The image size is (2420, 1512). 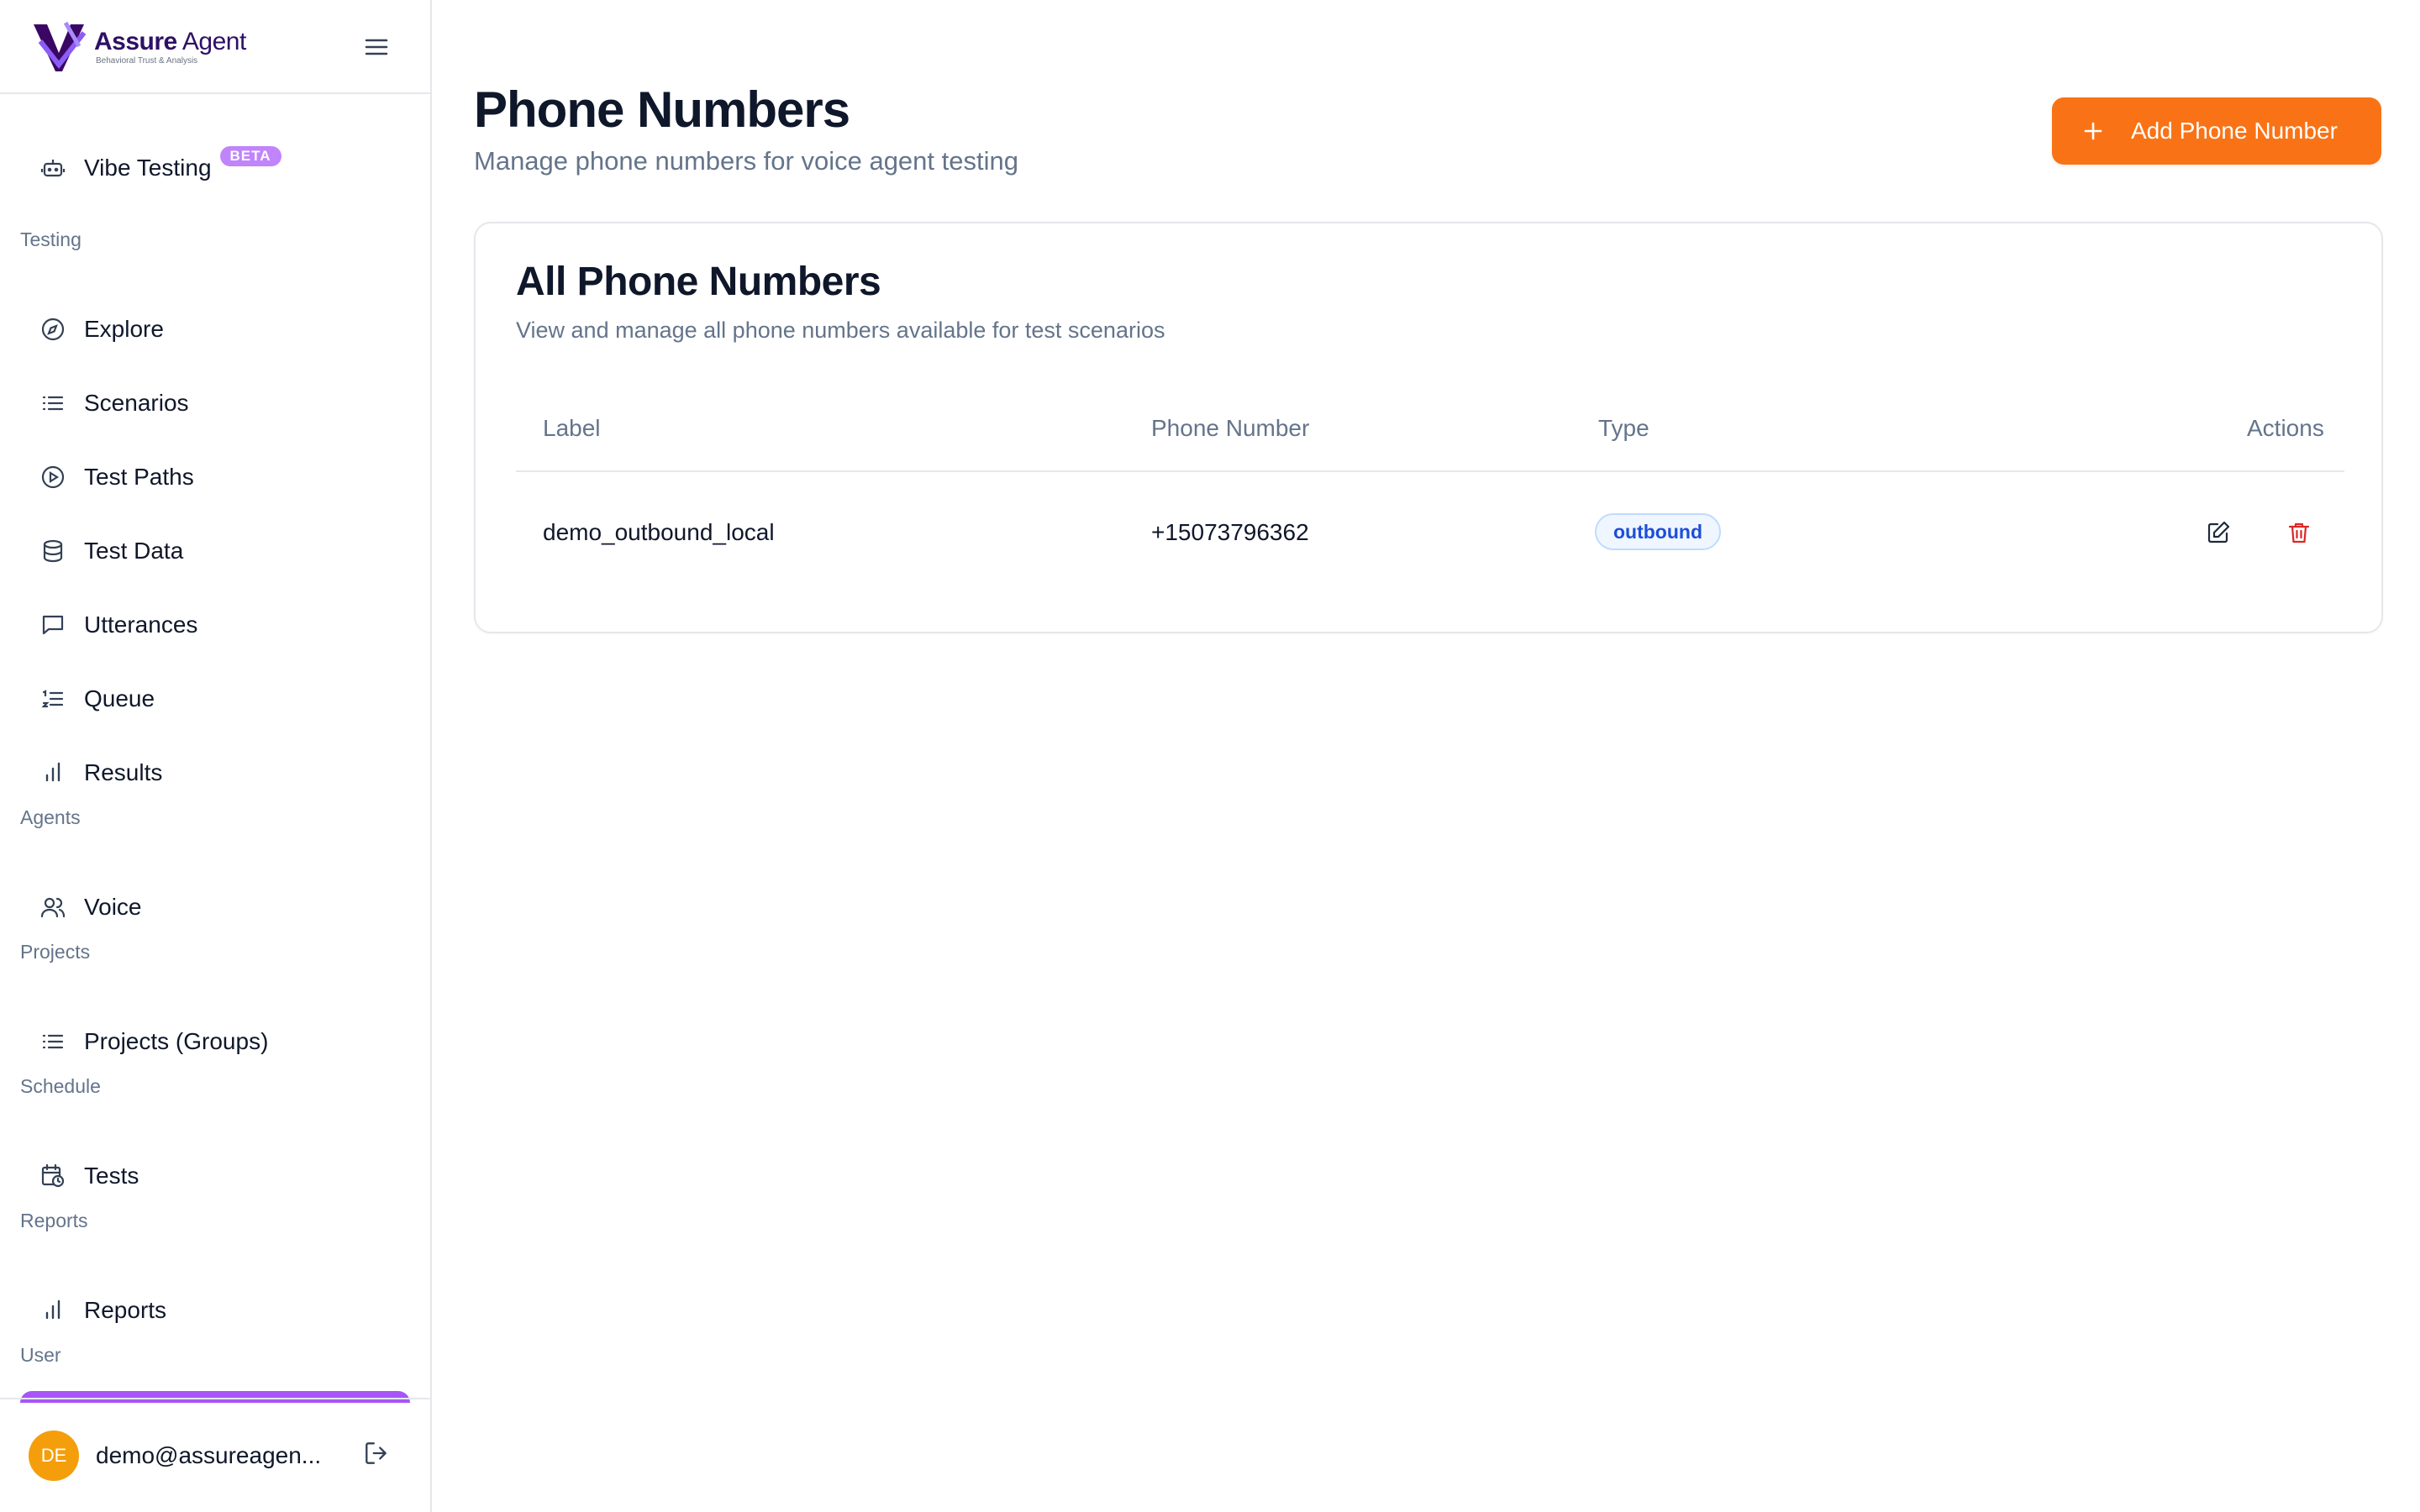 I want to click on sidebar-item-label: Tests, so click(x=112, y=1176).